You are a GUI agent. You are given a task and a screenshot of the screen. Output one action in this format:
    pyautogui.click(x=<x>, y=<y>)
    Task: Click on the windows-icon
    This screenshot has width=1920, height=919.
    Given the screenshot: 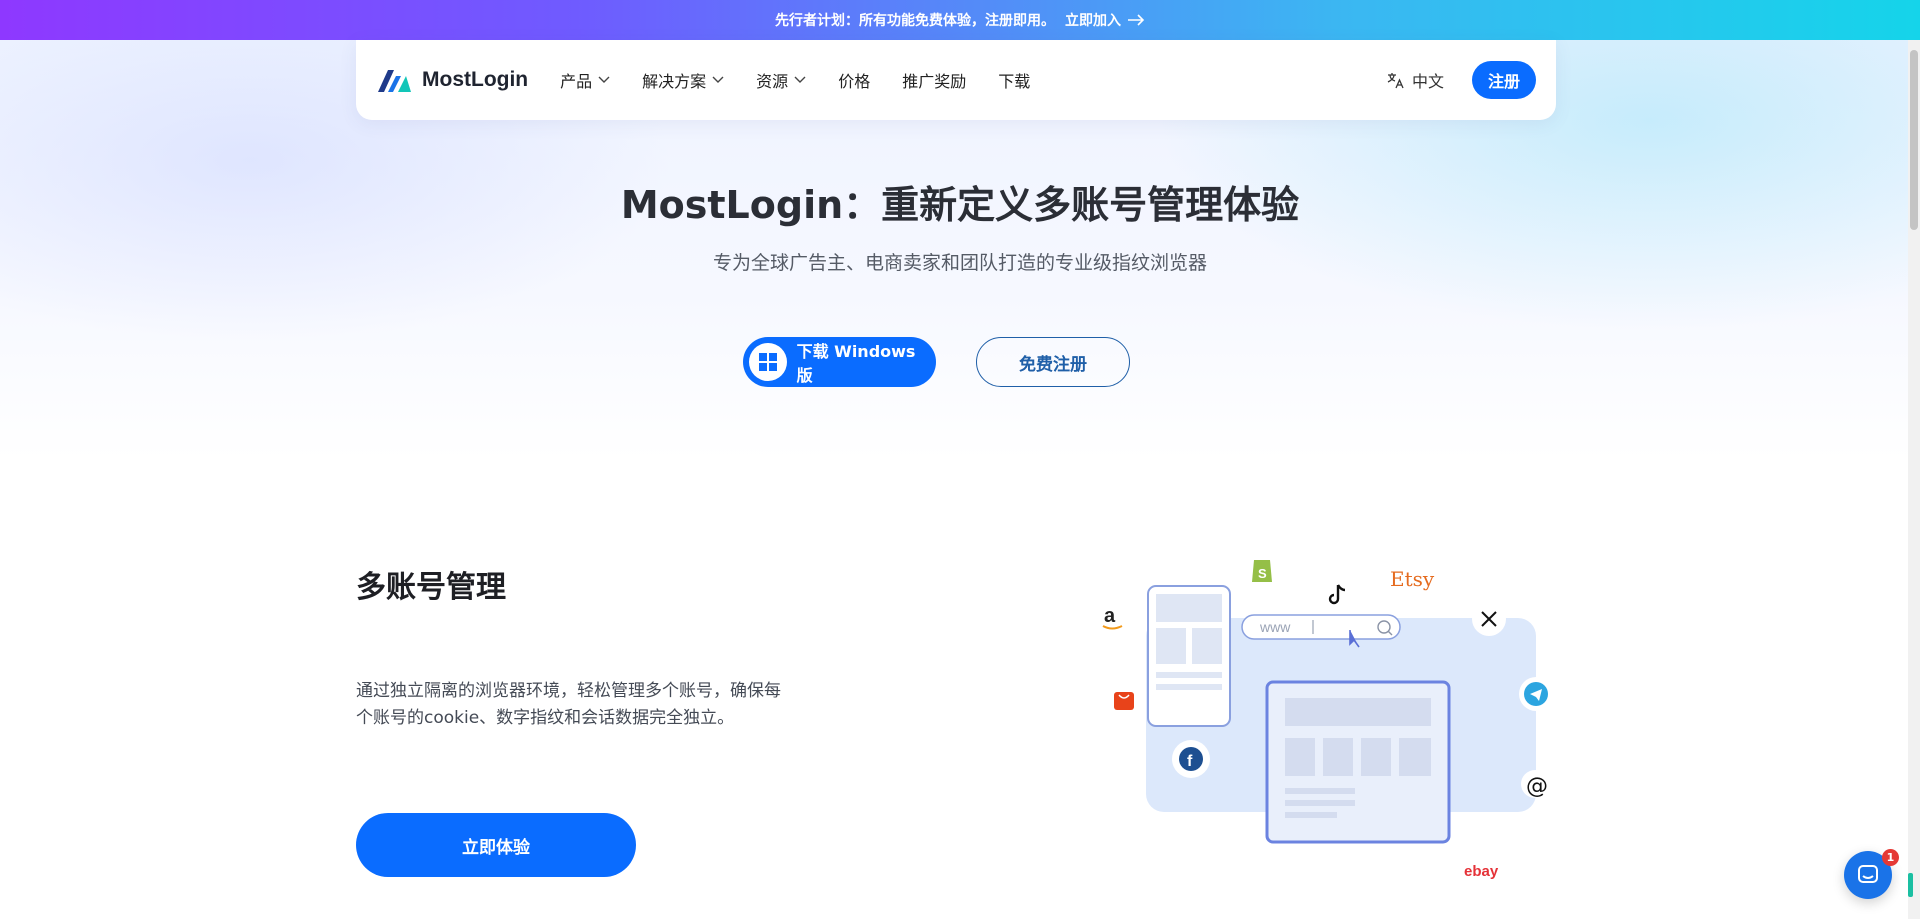 What is the action you would take?
    pyautogui.click(x=767, y=362)
    